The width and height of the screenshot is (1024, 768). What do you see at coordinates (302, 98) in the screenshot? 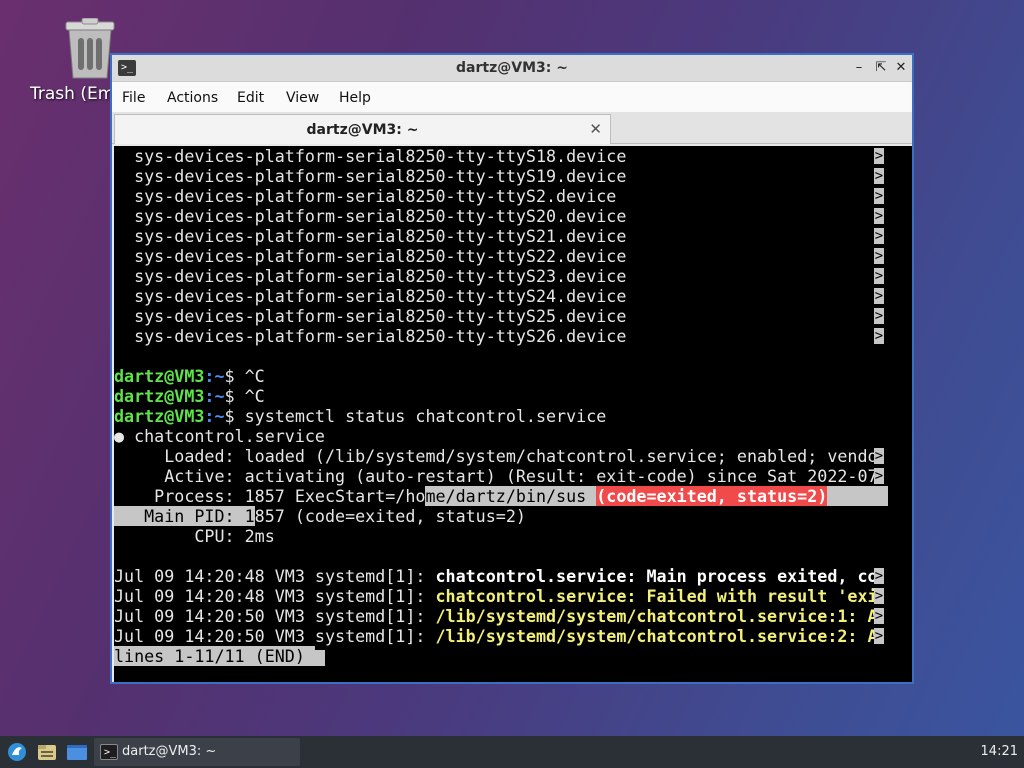
I see `menu-view: View` at bounding box center [302, 98].